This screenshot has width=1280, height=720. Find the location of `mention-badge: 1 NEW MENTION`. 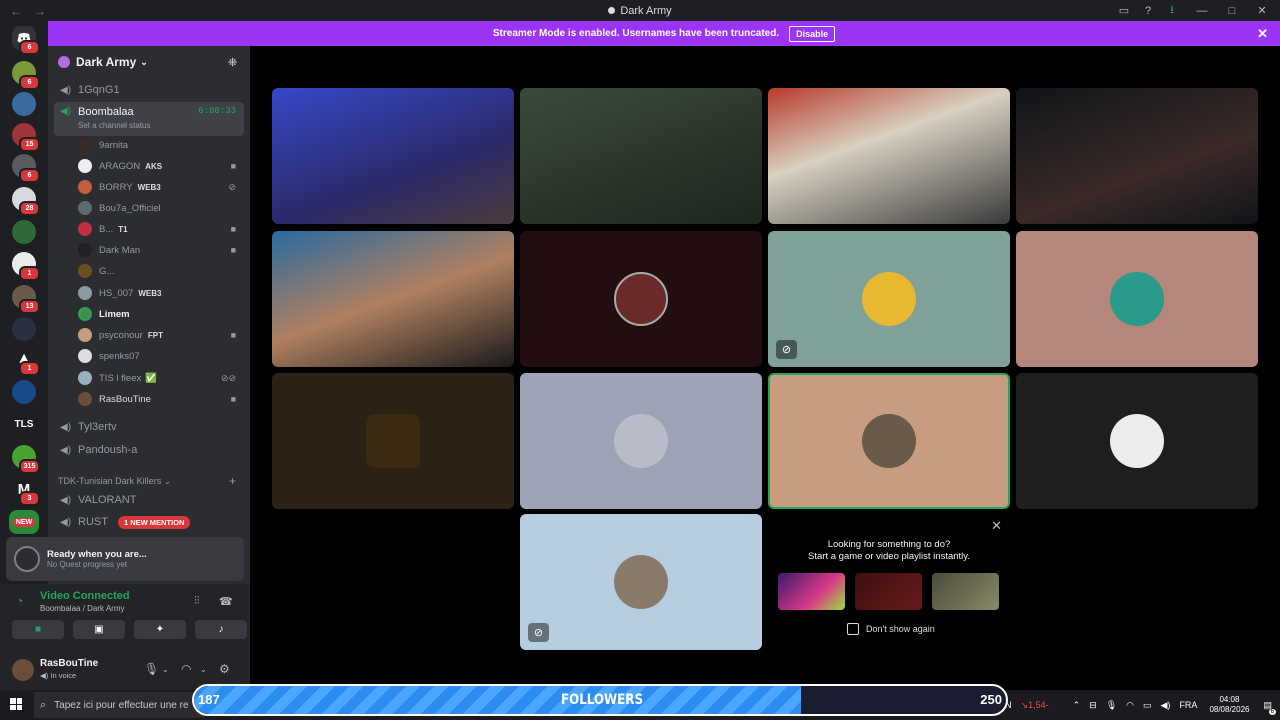

mention-badge: 1 NEW MENTION is located at coordinates (154, 522).